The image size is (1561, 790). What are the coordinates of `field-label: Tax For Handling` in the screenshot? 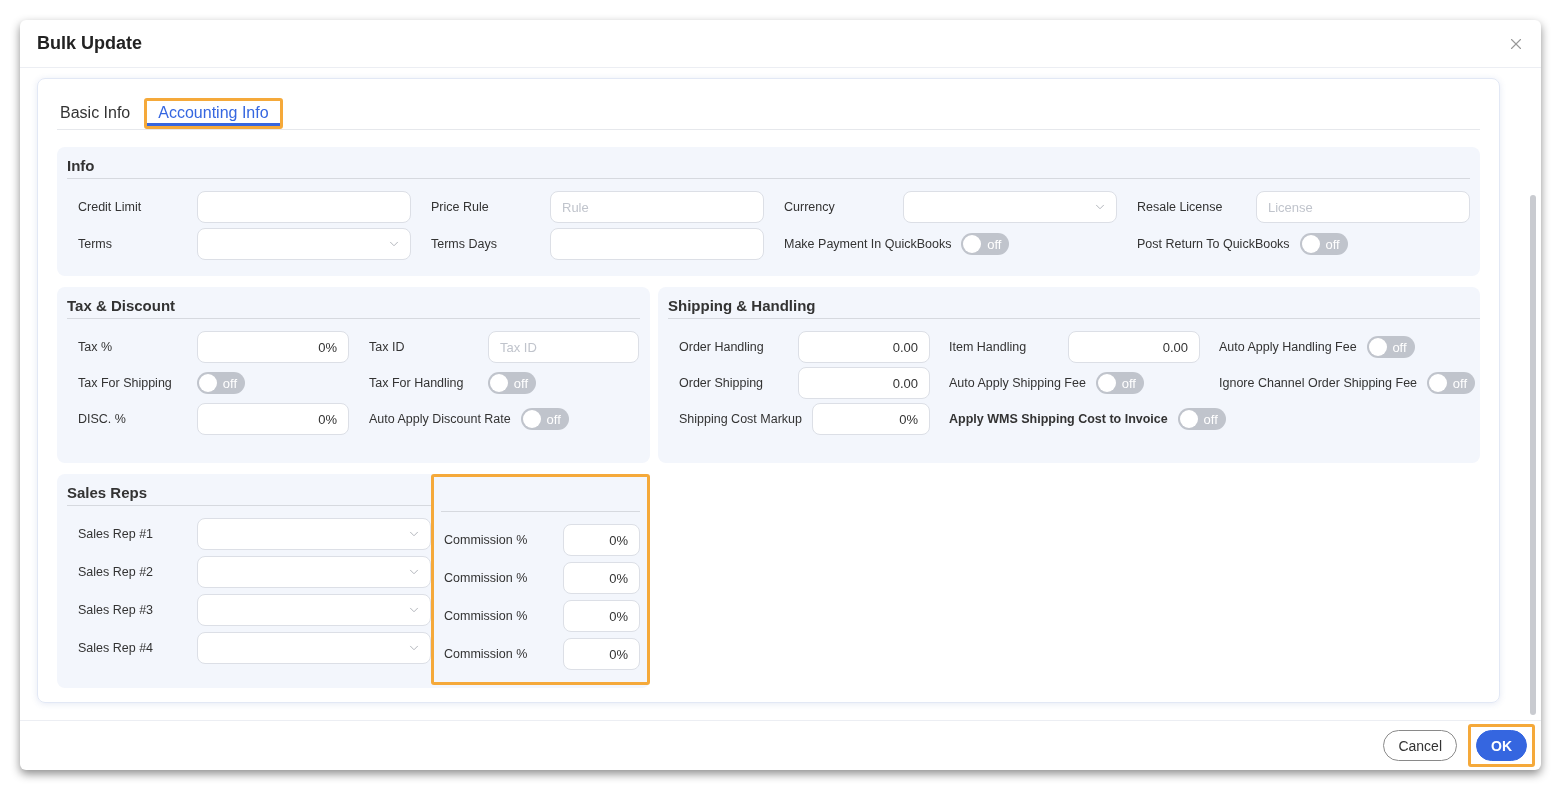 It's located at (417, 383).